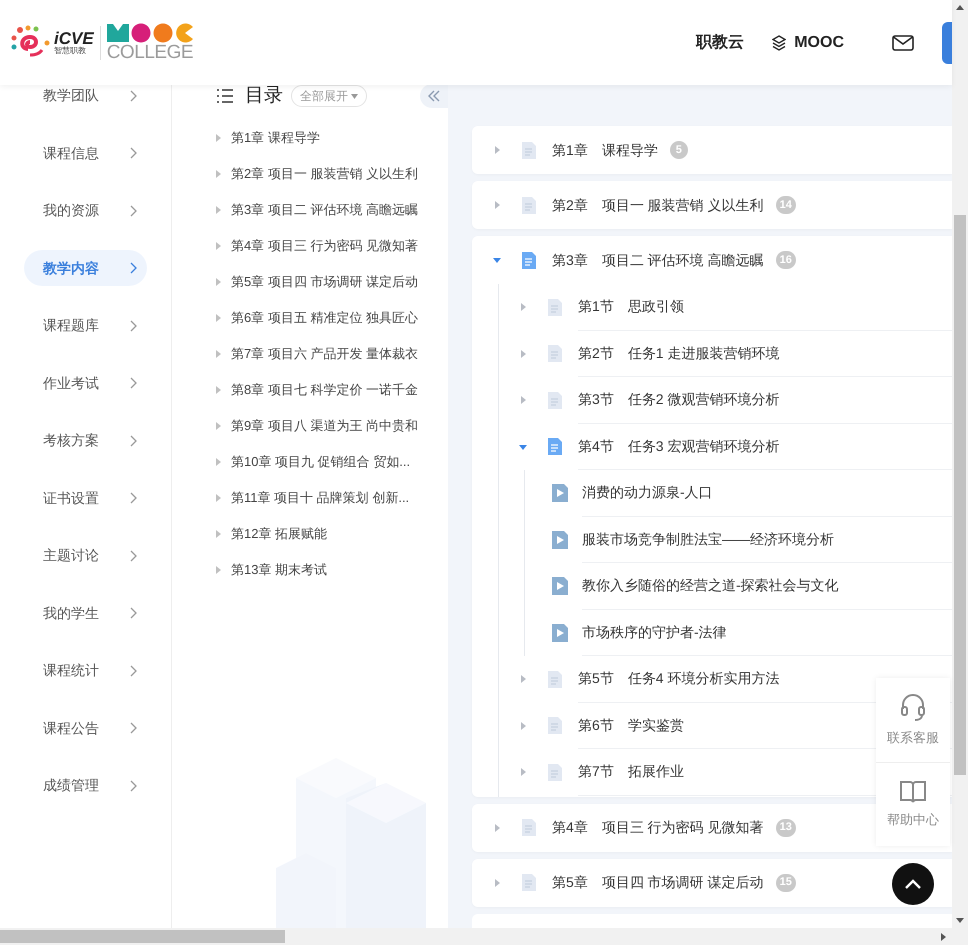 This screenshot has width=968, height=945. I want to click on double-chevron-left-icon, so click(434, 96).